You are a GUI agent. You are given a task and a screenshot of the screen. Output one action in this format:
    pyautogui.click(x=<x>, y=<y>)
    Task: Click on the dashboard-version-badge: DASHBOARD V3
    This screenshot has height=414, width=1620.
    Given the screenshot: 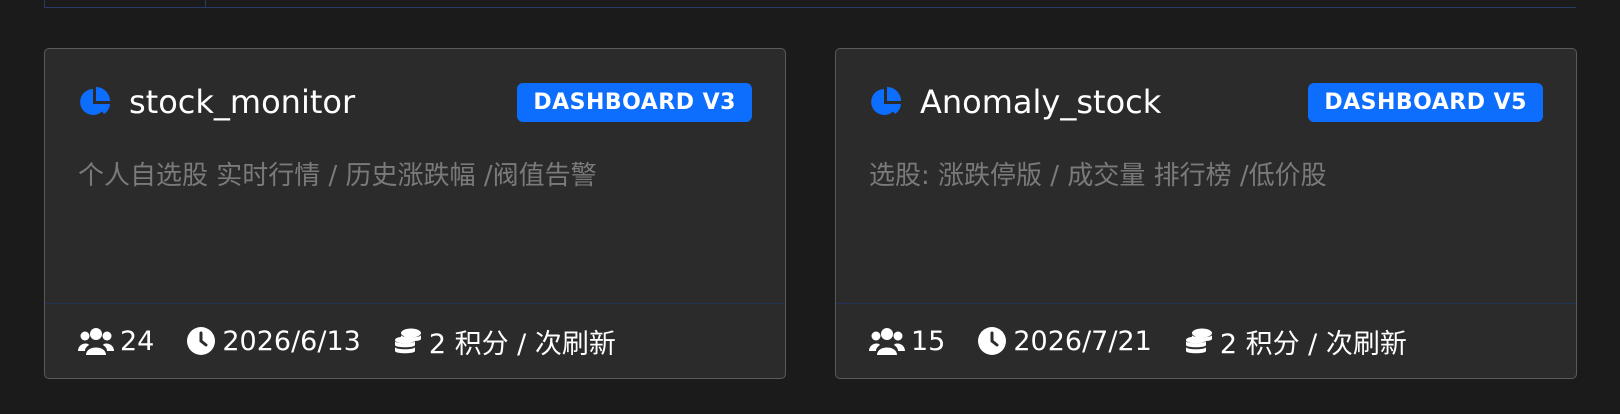 What is the action you would take?
    pyautogui.click(x=634, y=102)
    